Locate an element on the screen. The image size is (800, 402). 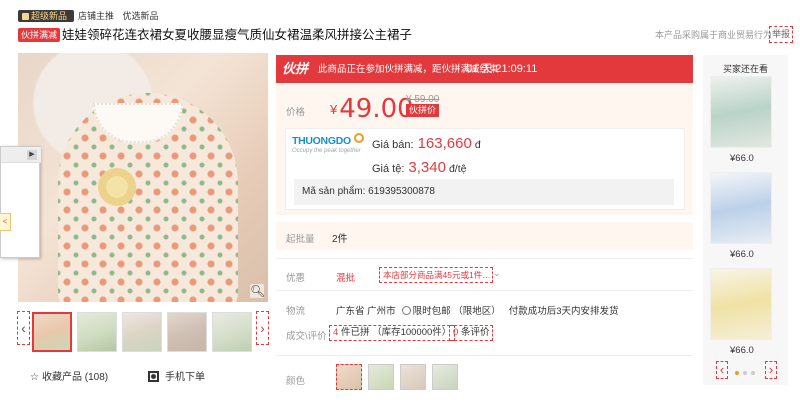
recommended-item-3-price: ¥66.0 is located at coordinates (742, 350).